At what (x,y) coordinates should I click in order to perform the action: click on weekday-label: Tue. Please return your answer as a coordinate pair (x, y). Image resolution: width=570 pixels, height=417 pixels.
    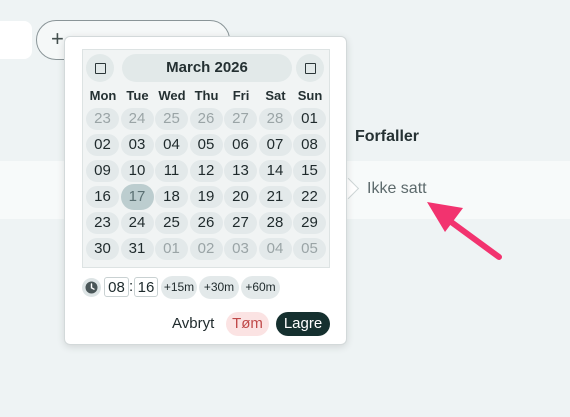
    Looking at the image, I should click on (137, 95).